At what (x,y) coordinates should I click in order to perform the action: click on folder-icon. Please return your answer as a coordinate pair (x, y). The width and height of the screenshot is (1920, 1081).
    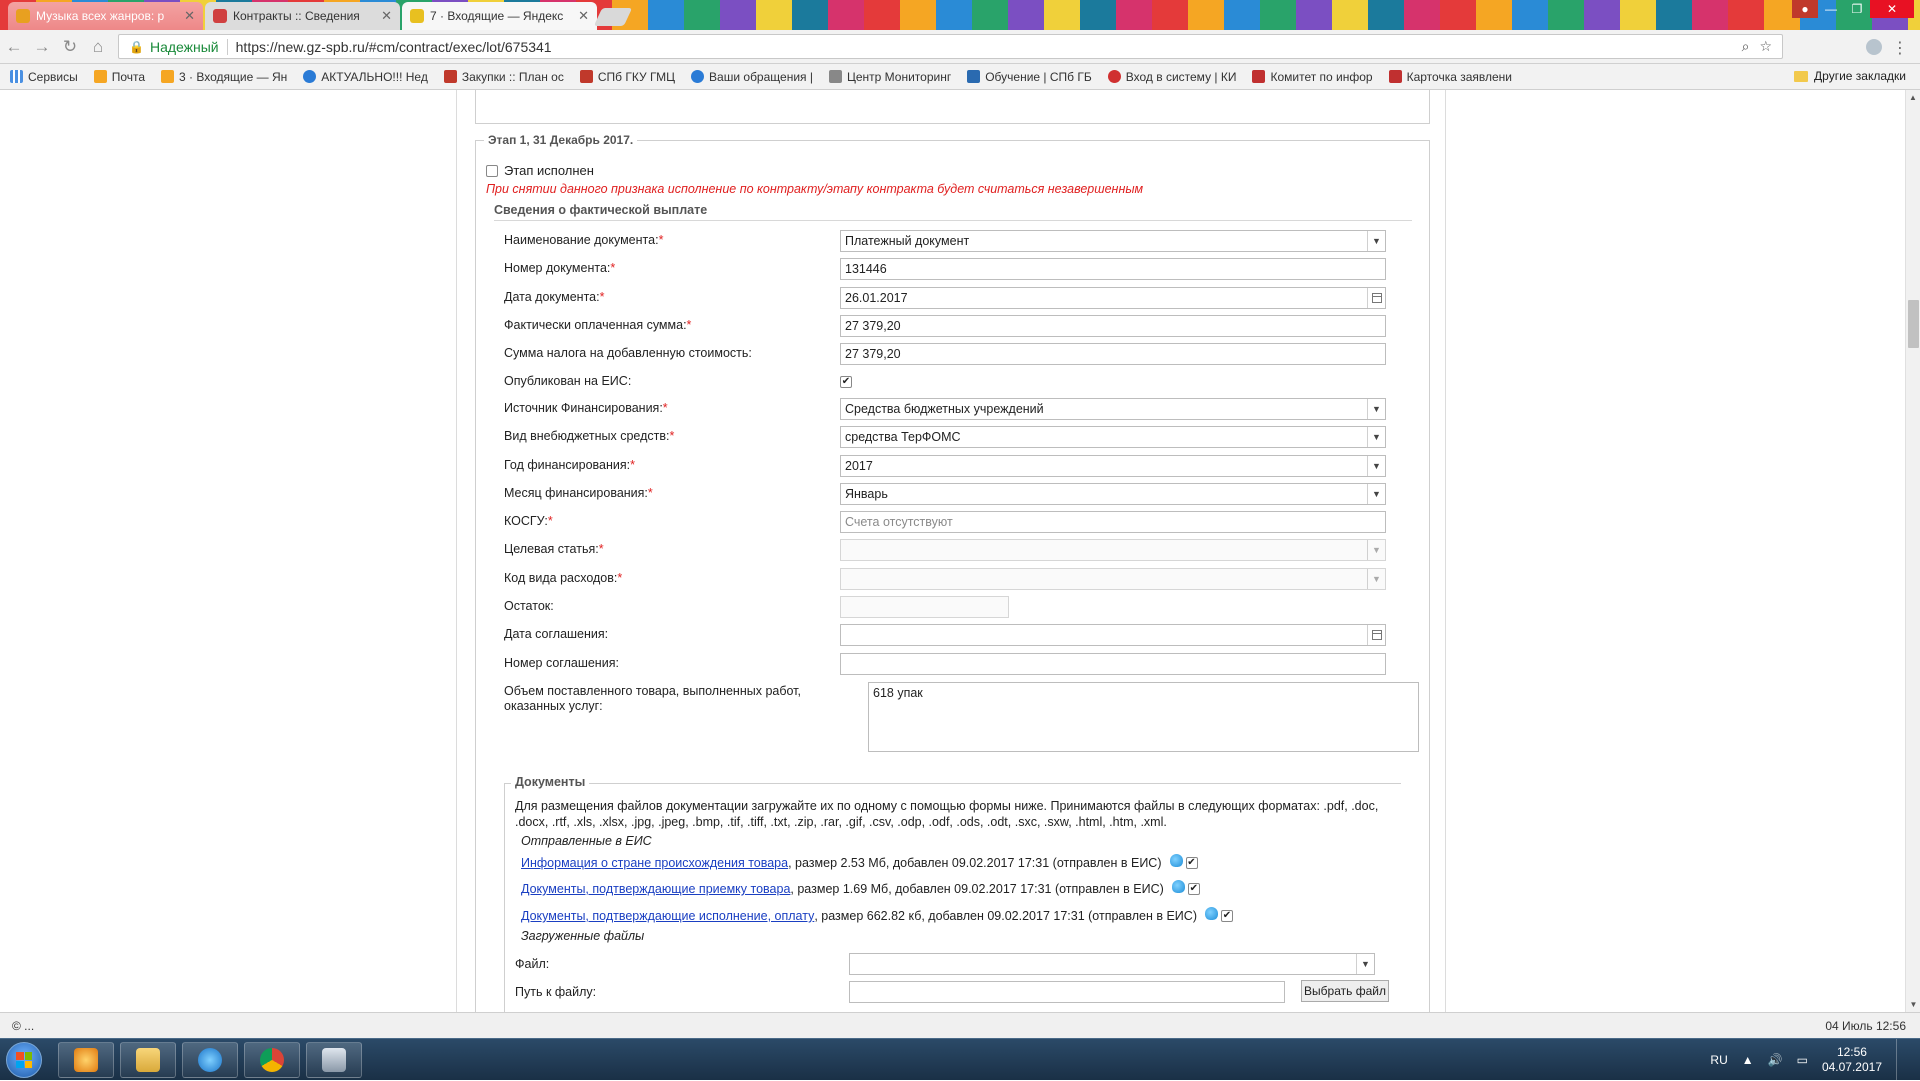
    Looking at the image, I should click on (1801, 76).